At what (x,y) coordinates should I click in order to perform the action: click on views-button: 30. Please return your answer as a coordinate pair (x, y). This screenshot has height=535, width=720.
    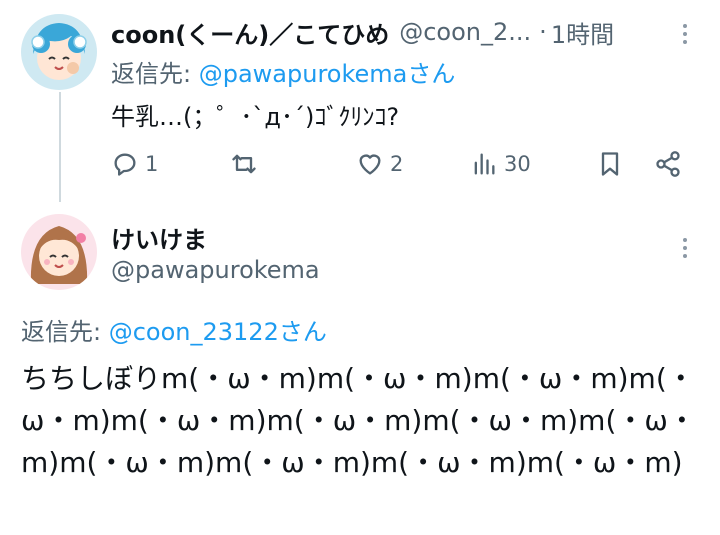
    Looking at the image, I should click on (500, 164).